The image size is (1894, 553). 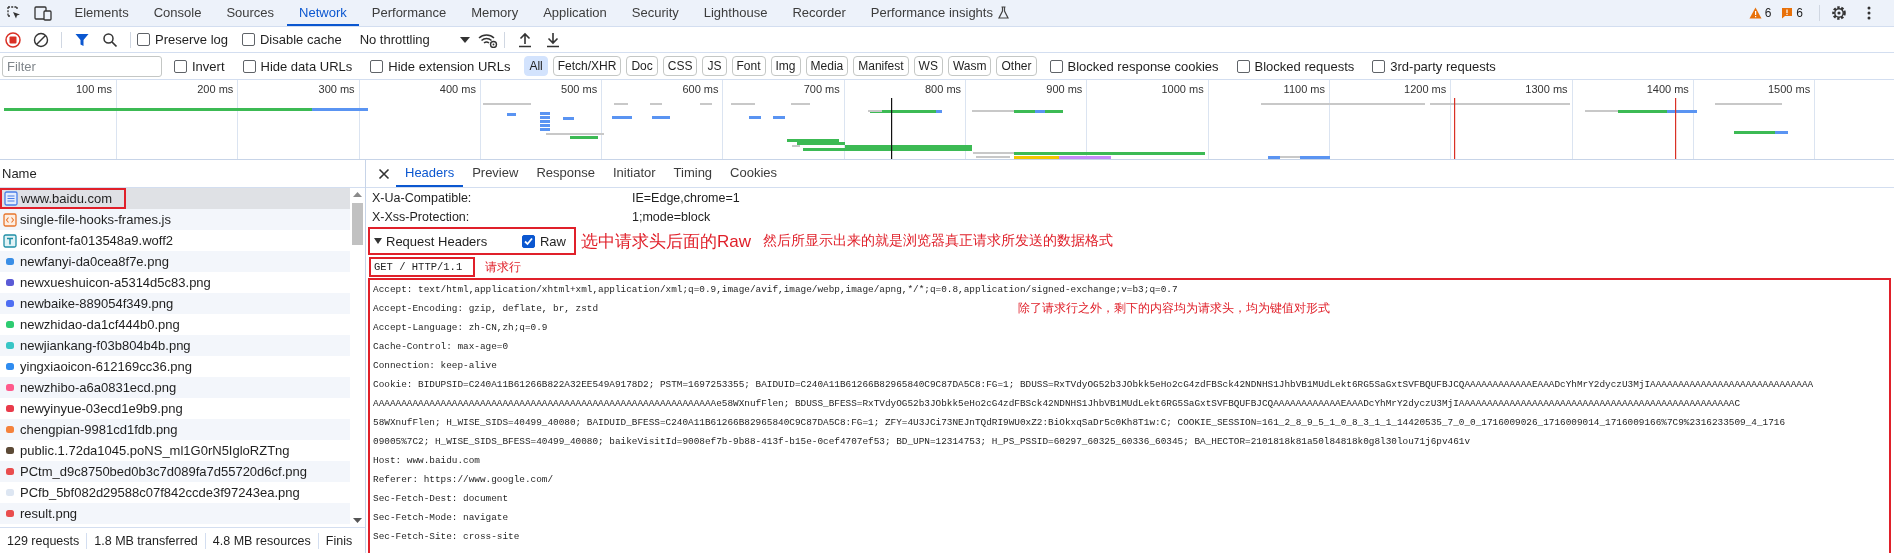 What do you see at coordinates (693, 173) in the screenshot?
I see `tab: Timing` at bounding box center [693, 173].